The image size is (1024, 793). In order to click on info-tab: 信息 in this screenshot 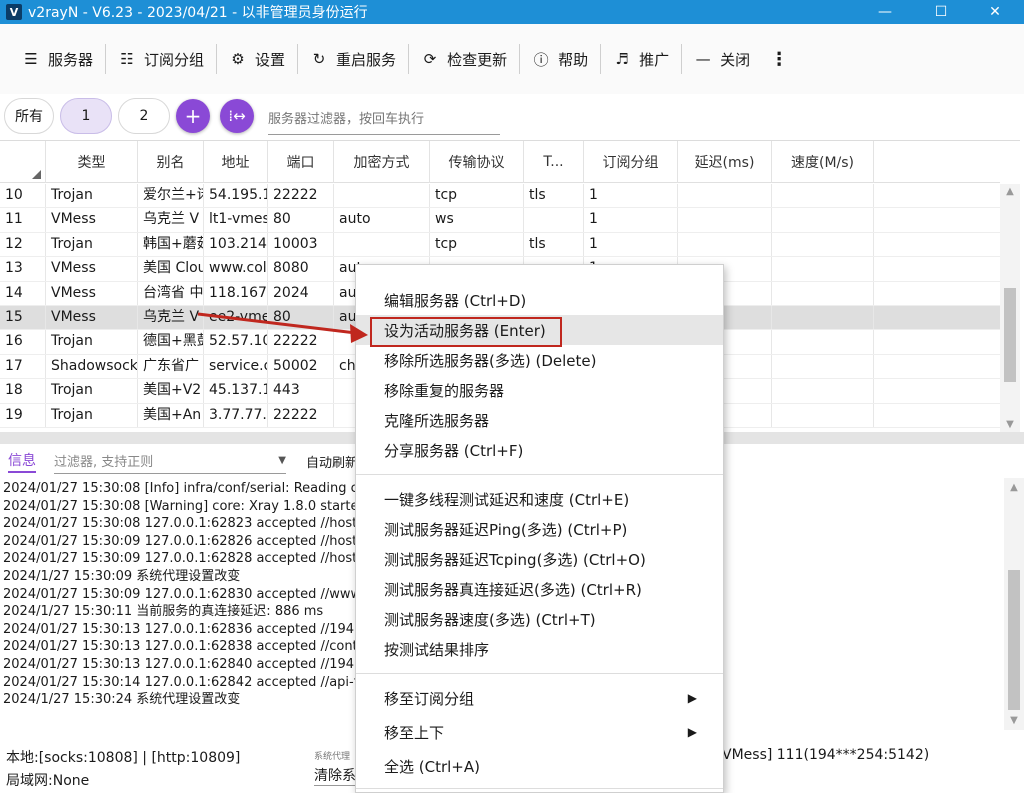, I will do `click(22, 461)`.